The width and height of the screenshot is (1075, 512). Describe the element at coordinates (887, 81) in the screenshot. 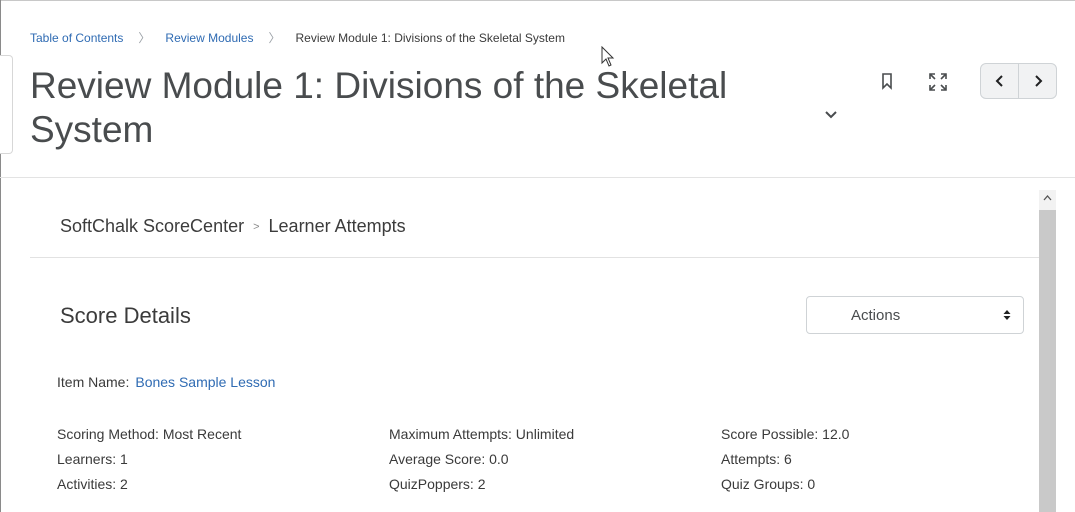

I see `bookmark-icon` at that location.